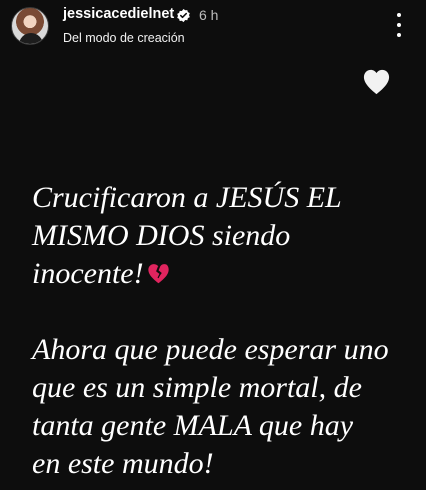 Image resolution: width=426 pixels, height=490 pixels. I want to click on username: jessicacedielnet, so click(118, 14).